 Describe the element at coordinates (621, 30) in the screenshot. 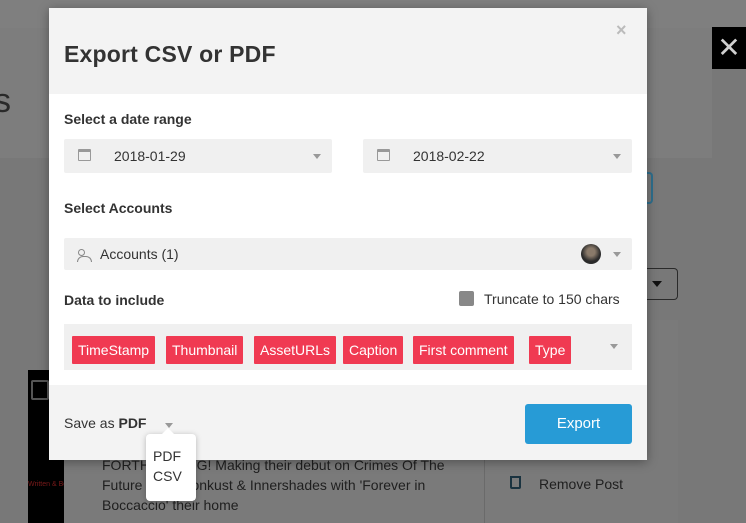

I see `close-icon: ×` at that location.